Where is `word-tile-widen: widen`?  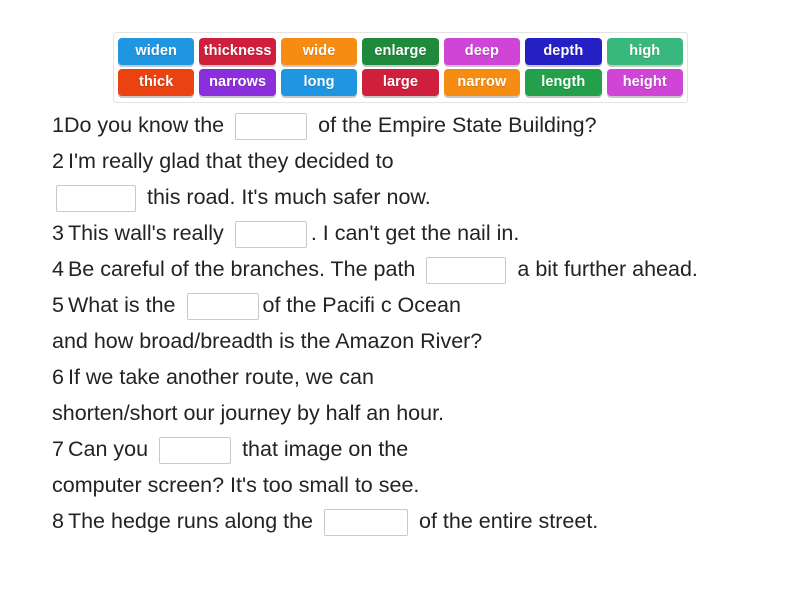
word-tile-widen: widen is located at coordinates (156, 51).